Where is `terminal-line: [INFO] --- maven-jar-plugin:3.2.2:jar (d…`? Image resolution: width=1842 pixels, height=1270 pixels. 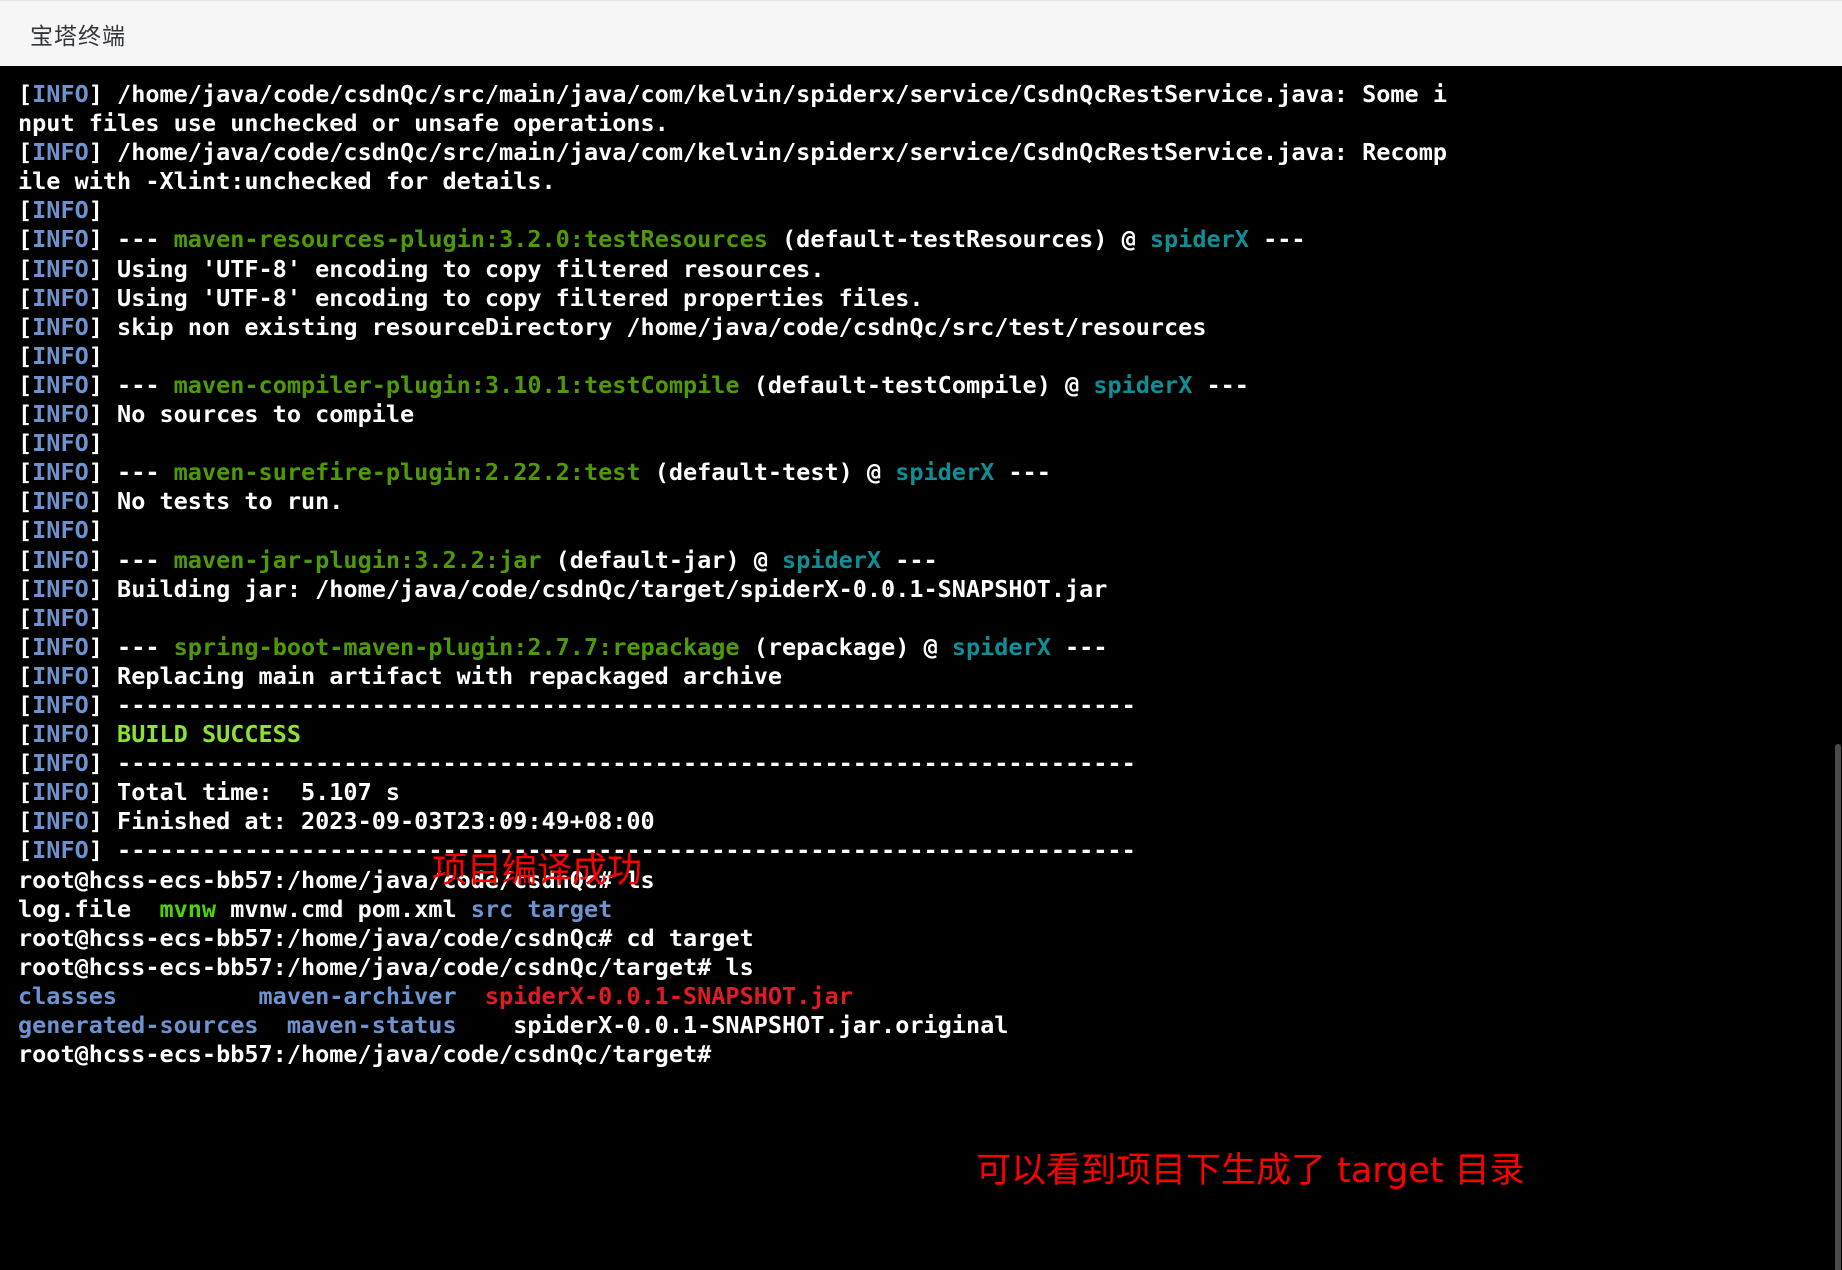
terminal-line: [INFO] --- maven-jar-plugin:3.2.2:jar (d… is located at coordinates (925, 560).